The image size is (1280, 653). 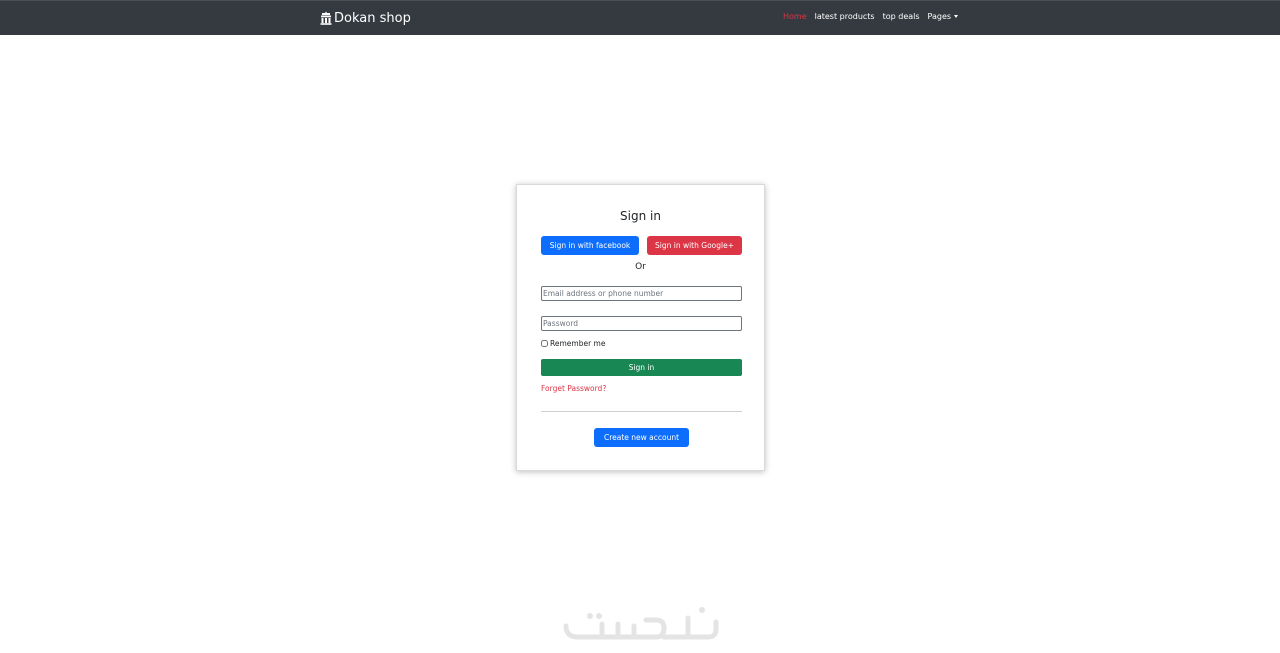 What do you see at coordinates (845, 16) in the screenshot?
I see `nav-link-latest-products: latest products` at bounding box center [845, 16].